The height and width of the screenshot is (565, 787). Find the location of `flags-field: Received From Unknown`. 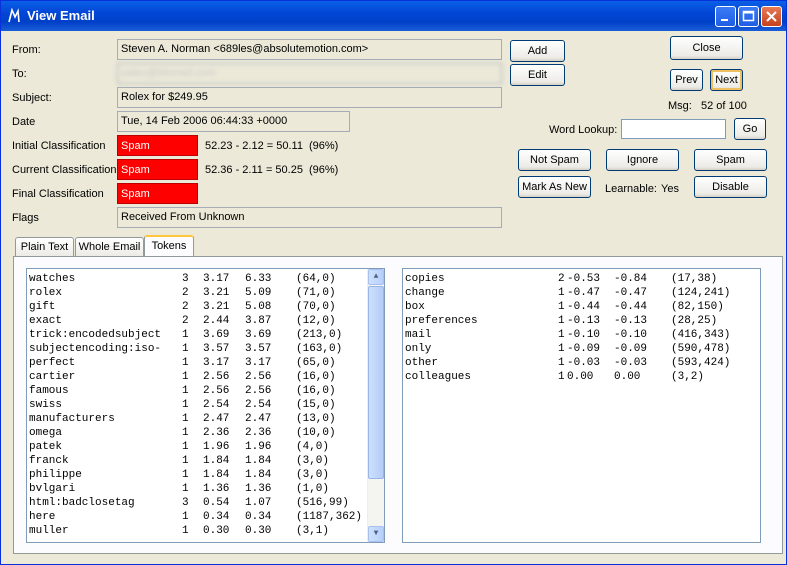

flags-field: Received From Unknown is located at coordinates (309, 217).